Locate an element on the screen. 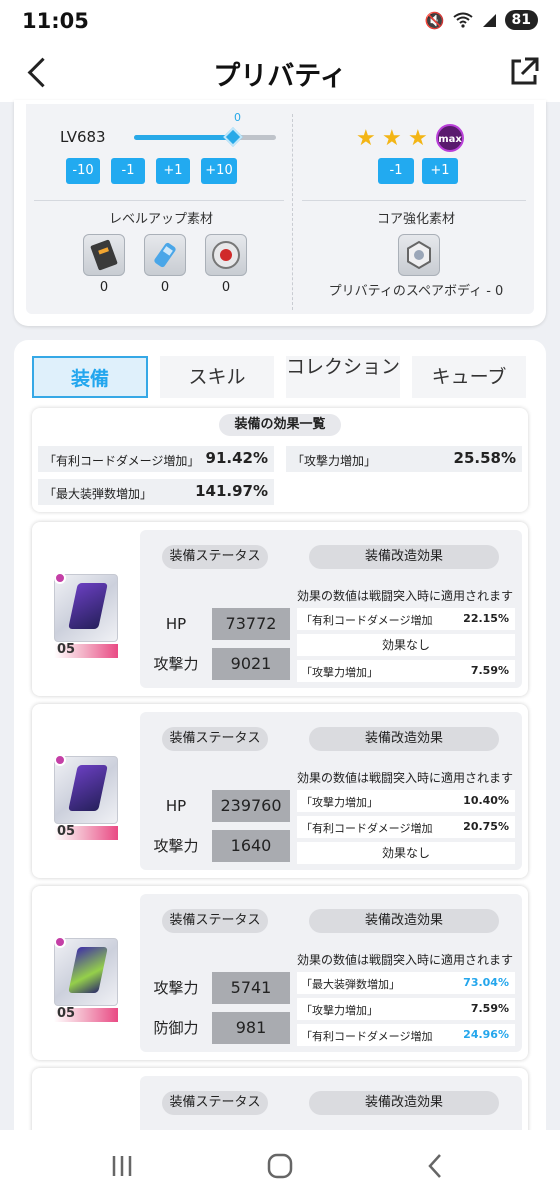 This screenshot has width=560, height=1200. effect-row: 「有利コードダメージ増加」 24.96% is located at coordinates (406, 1035).